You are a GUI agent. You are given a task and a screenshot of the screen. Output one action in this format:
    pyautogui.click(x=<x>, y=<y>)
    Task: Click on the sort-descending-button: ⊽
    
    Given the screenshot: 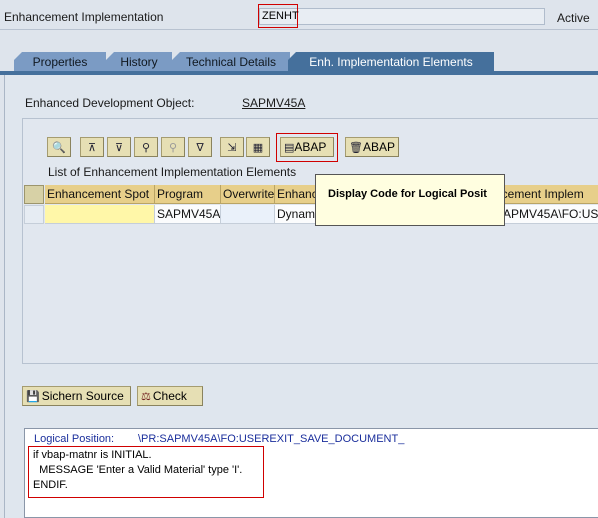 What is the action you would take?
    pyautogui.click(x=119, y=147)
    